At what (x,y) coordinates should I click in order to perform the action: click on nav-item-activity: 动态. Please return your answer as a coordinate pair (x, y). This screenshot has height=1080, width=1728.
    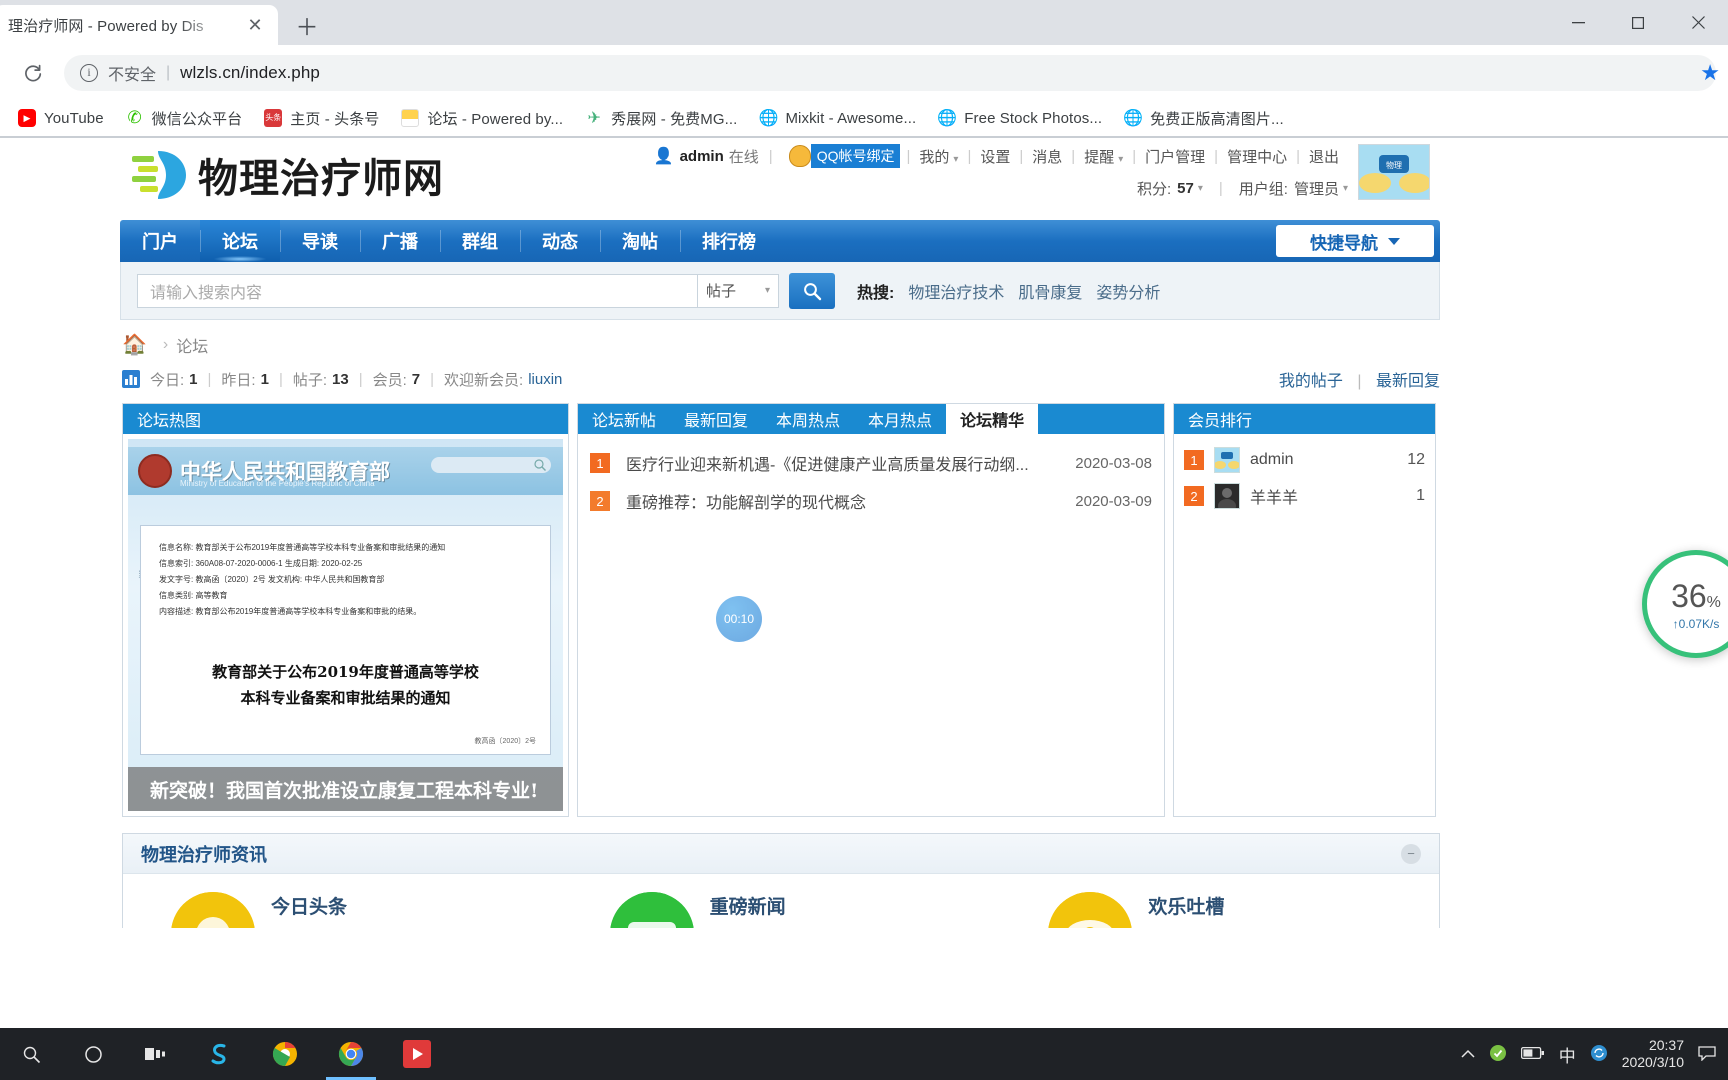
    Looking at the image, I should click on (560, 241).